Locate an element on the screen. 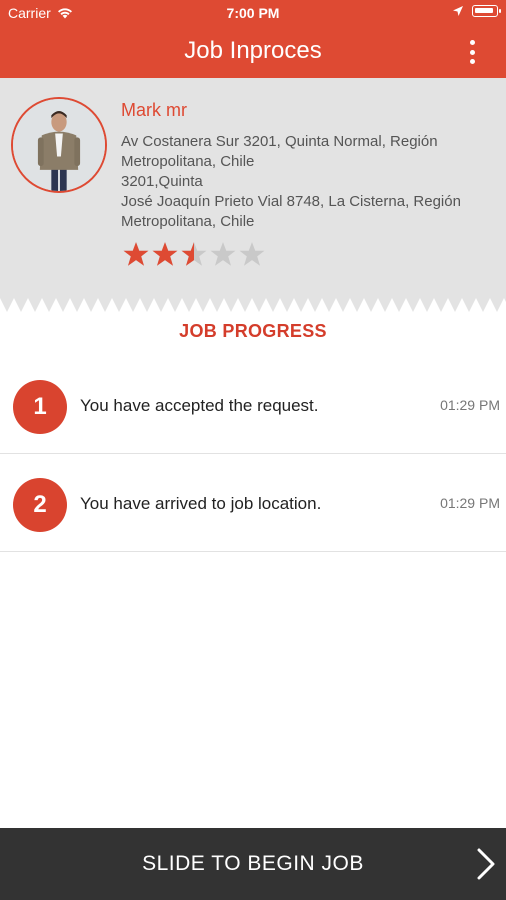 The height and width of the screenshot is (900, 506). avatar is located at coordinates (59, 145).